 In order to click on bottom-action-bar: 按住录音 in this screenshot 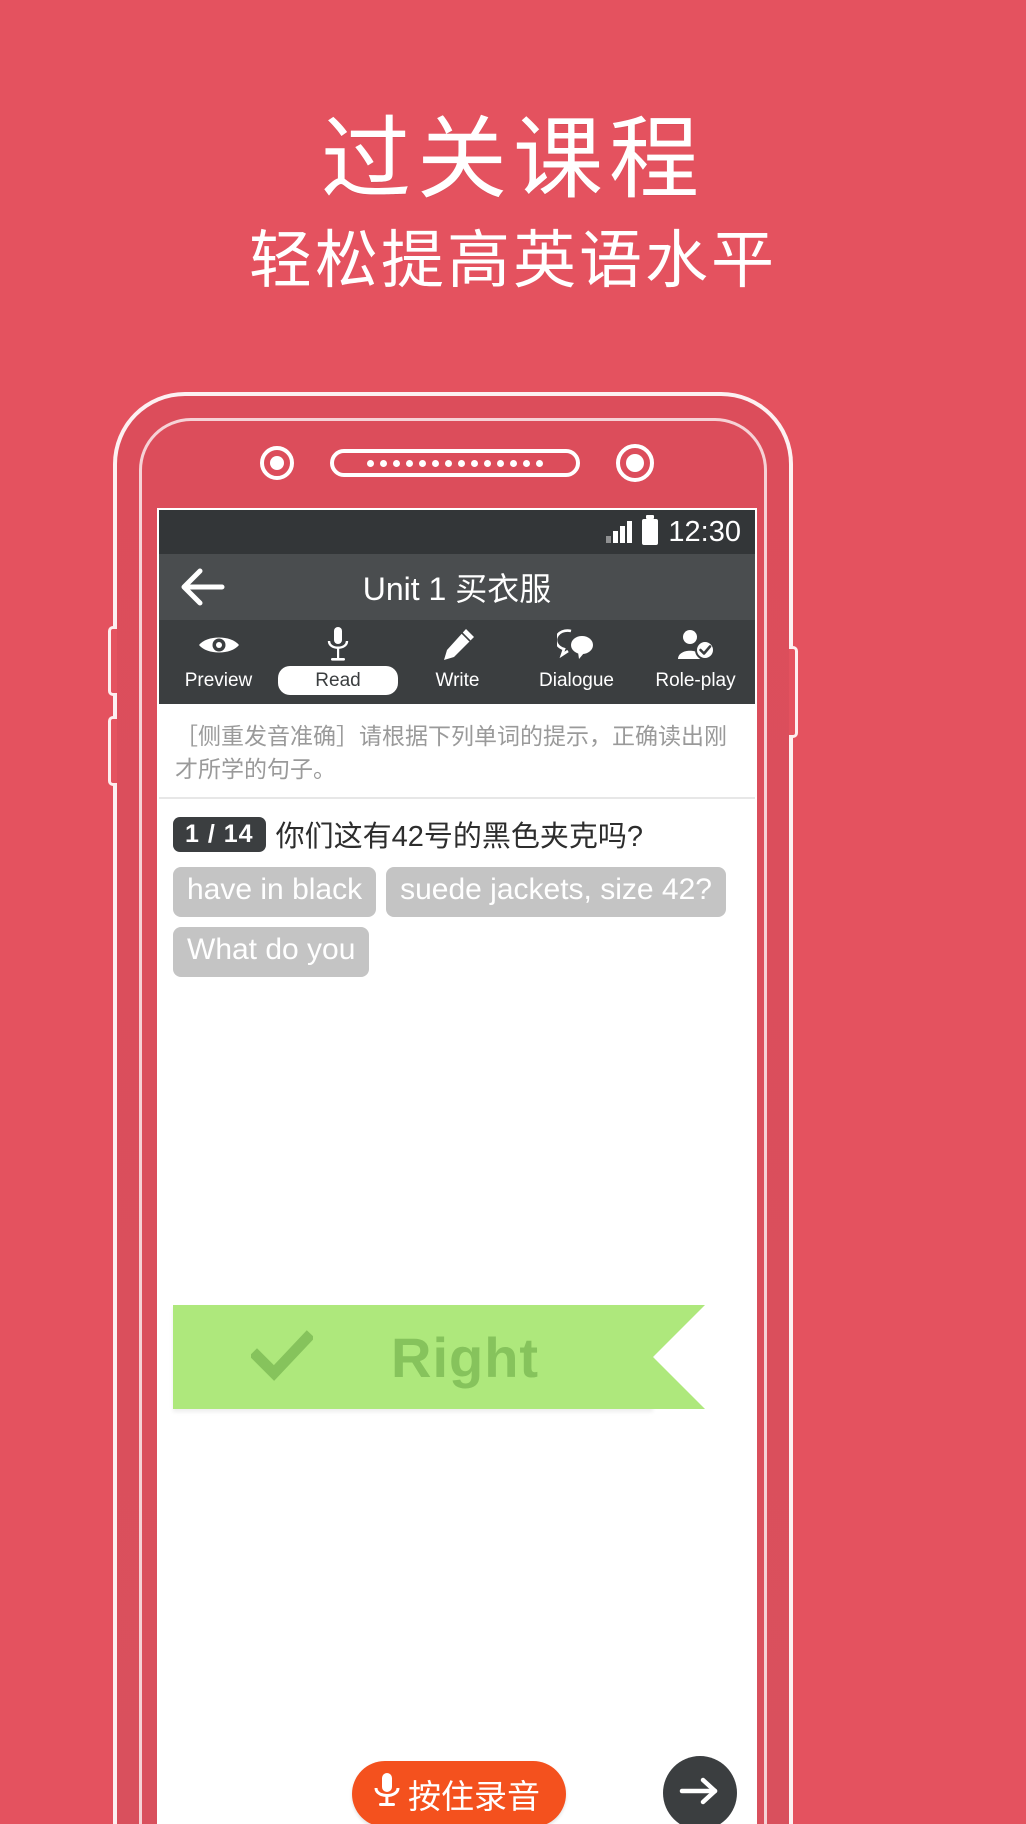, I will do `click(457, 1779)`.